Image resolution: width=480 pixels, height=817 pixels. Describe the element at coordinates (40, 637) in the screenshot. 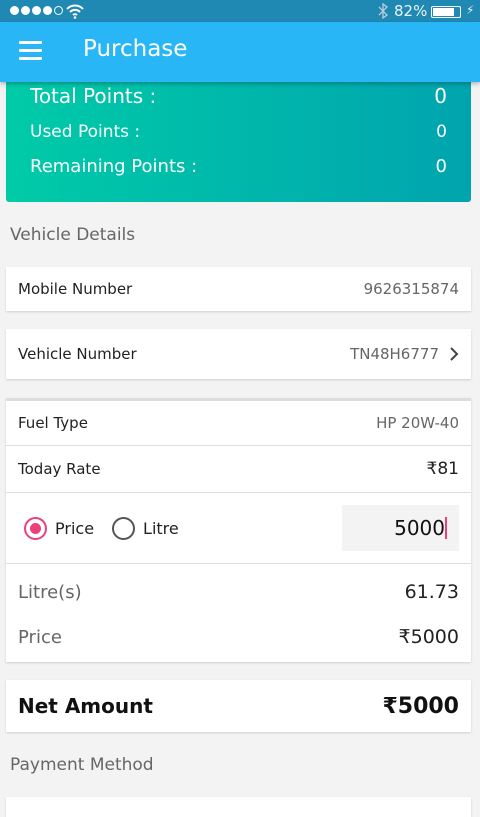

I see `price-label: Price` at that location.